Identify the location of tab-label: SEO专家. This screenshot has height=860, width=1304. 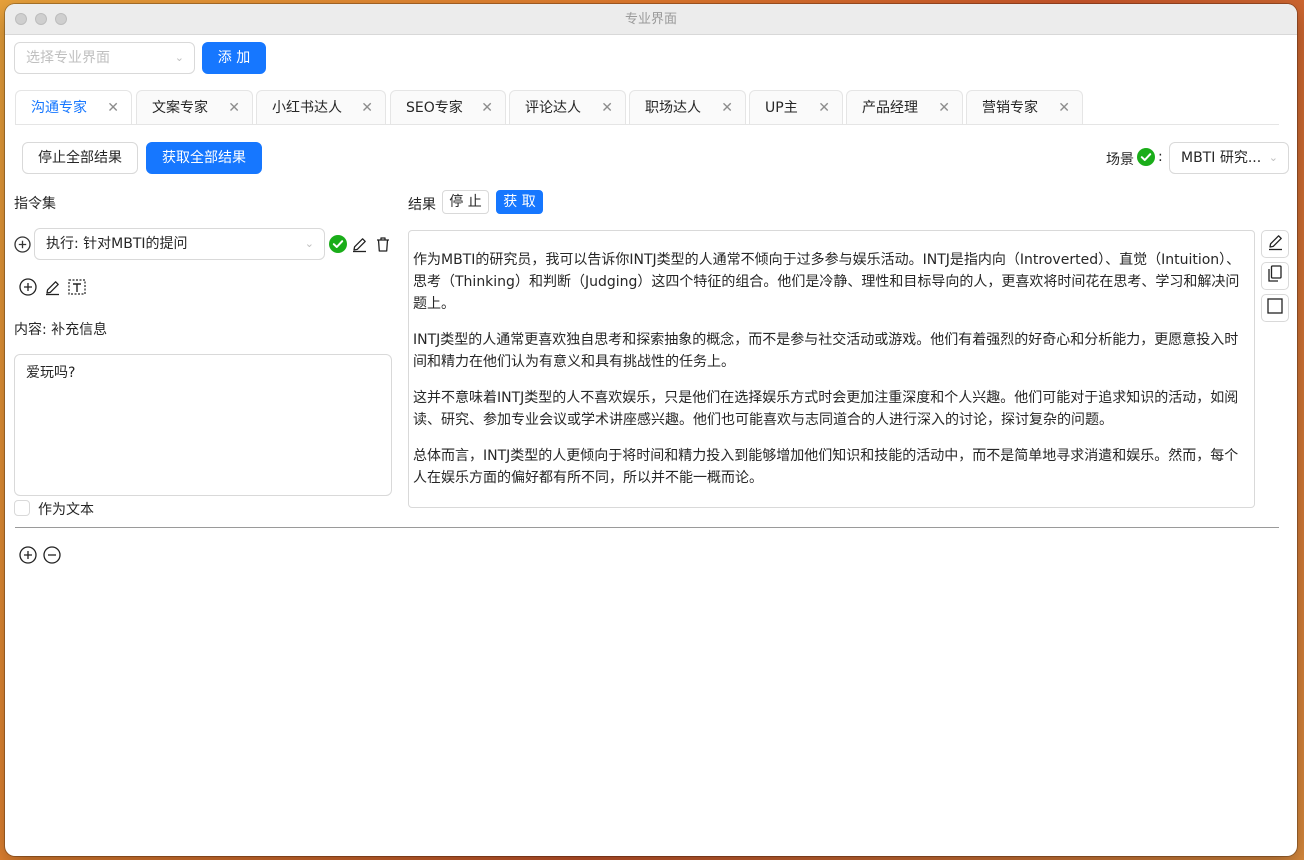
(434, 108).